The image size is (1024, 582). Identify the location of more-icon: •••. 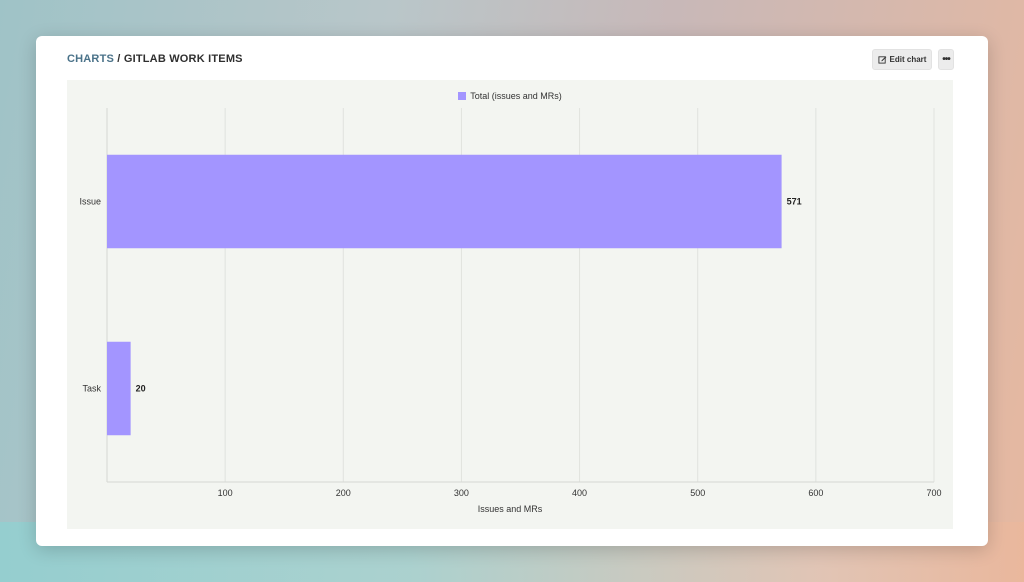
(946, 59).